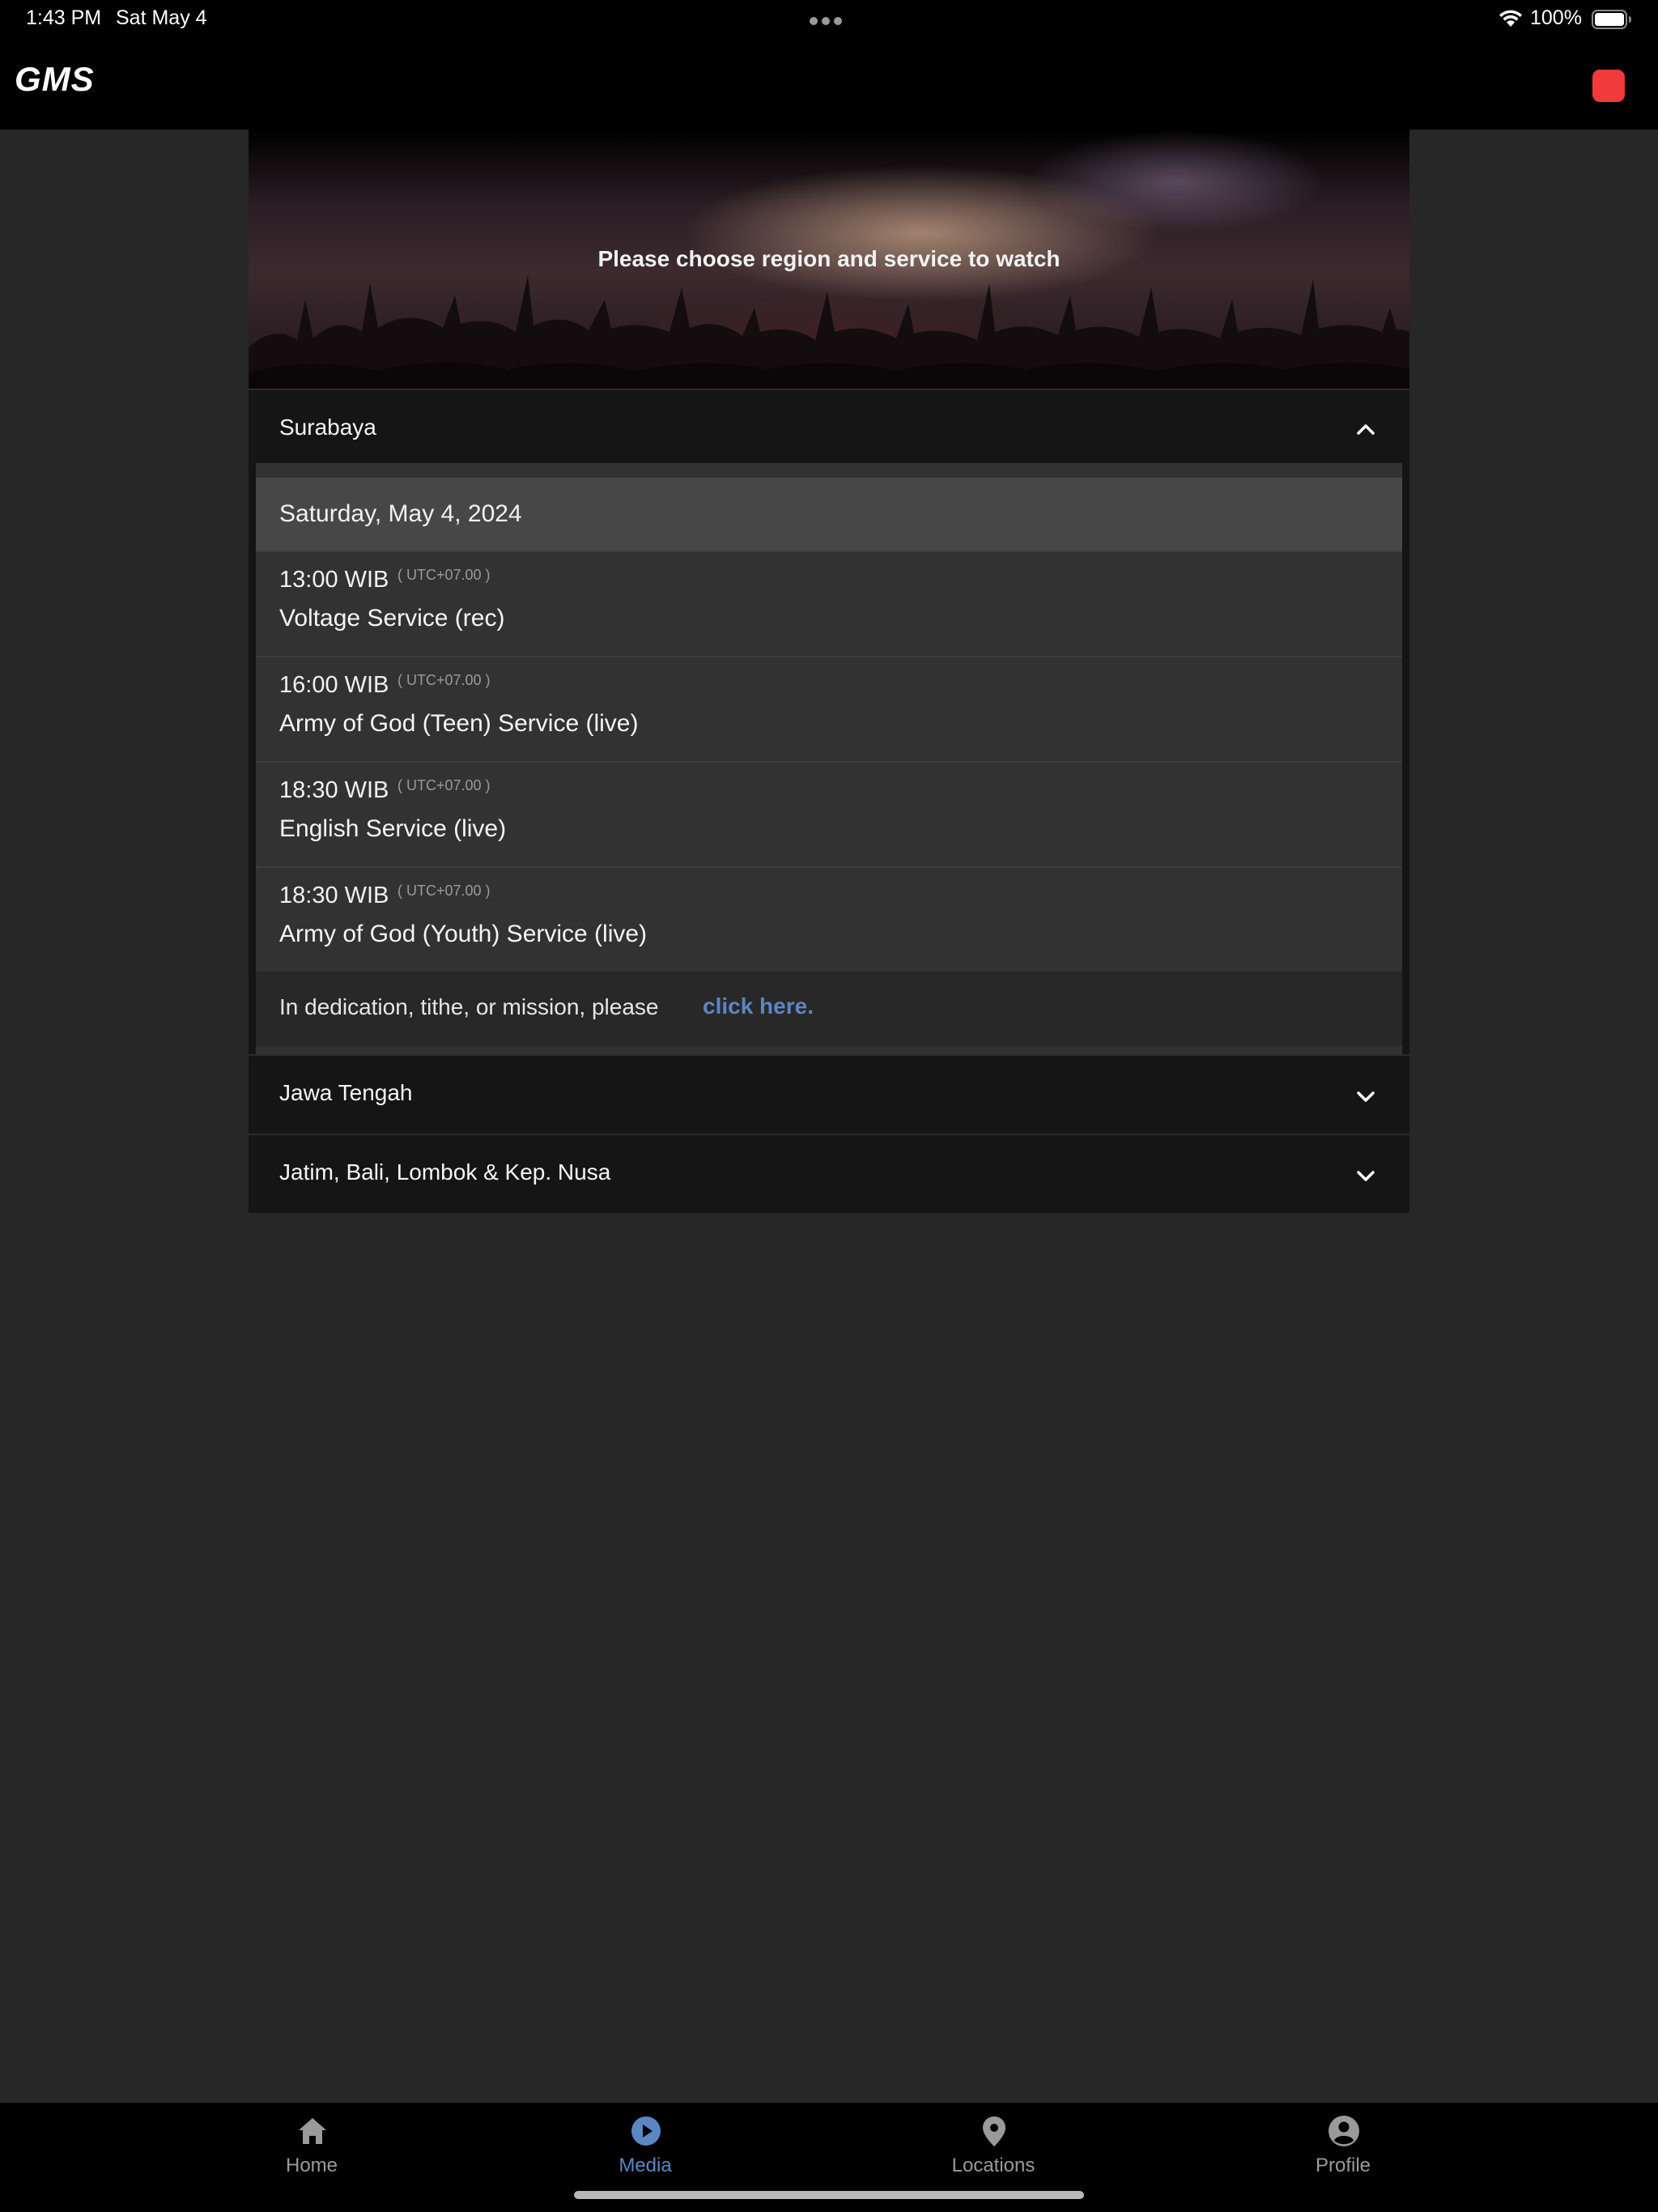 This screenshot has height=2212, width=1658. What do you see at coordinates (459, 724) in the screenshot?
I see `service-name: Army of God (Teen) Service (live)` at bounding box center [459, 724].